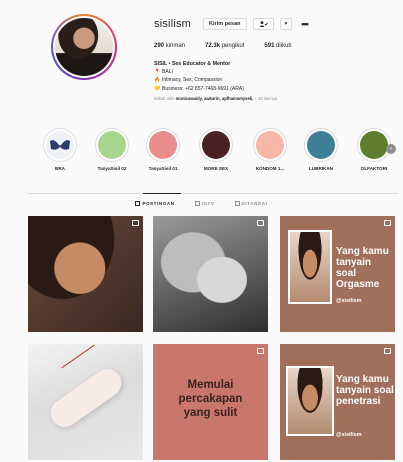 This screenshot has width=403, height=462. Describe the element at coordinates (264, 89) in the screenshot. I see `bio-business: 💛 Business: +62 857-7468-9691 (ARA)` at that location.